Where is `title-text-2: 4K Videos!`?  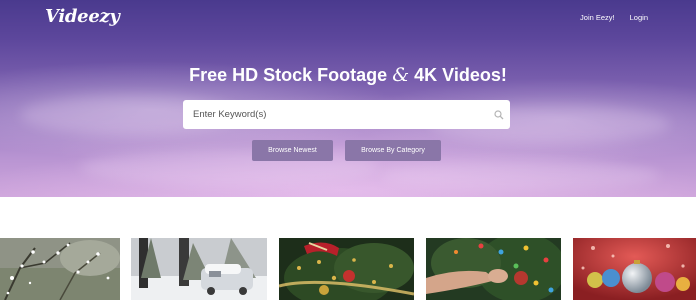 title-text-2: 4K Videos! is located at coordinates (460, 75).